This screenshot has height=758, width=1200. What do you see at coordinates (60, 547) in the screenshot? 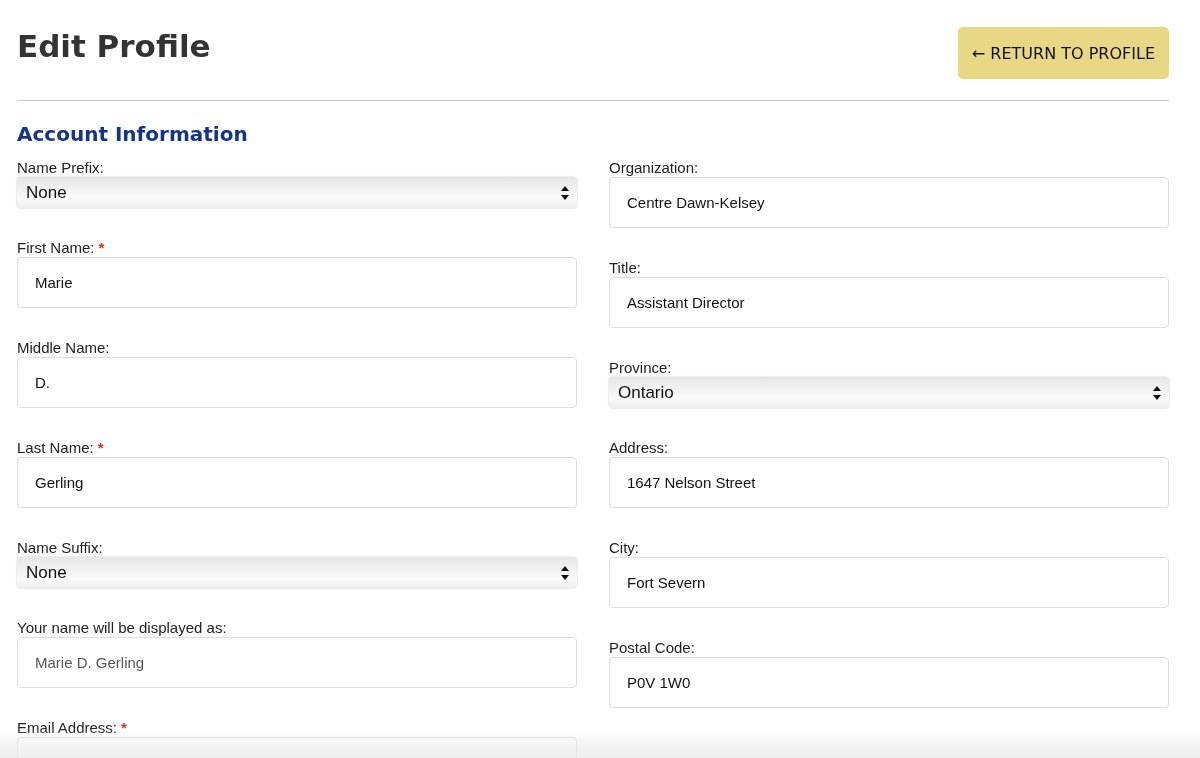
I see `field-label: Name Suffix:` at bounding box center [60, 547].